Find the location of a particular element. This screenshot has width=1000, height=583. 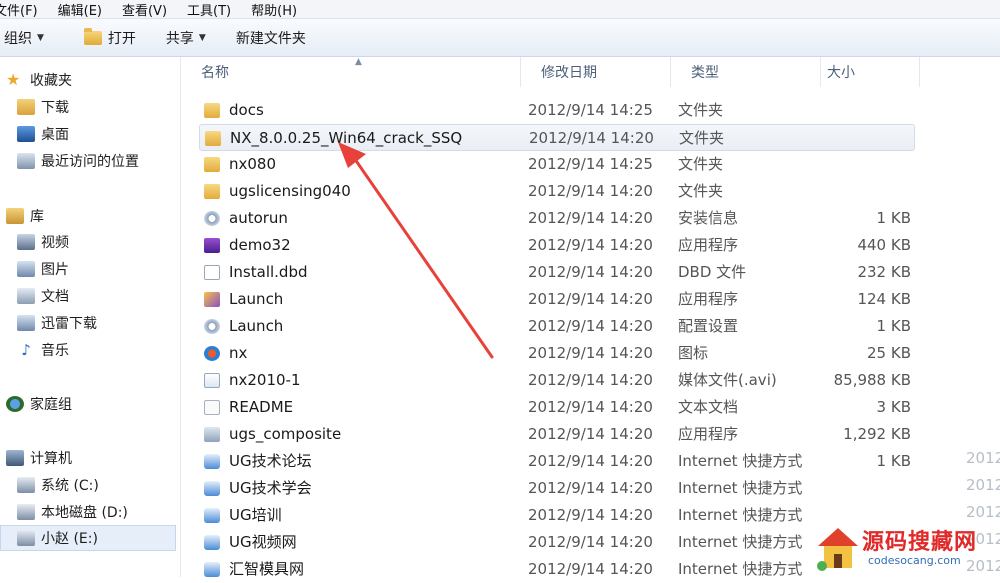

music-library-icon: ♪ is located at coordinates (26, 350).